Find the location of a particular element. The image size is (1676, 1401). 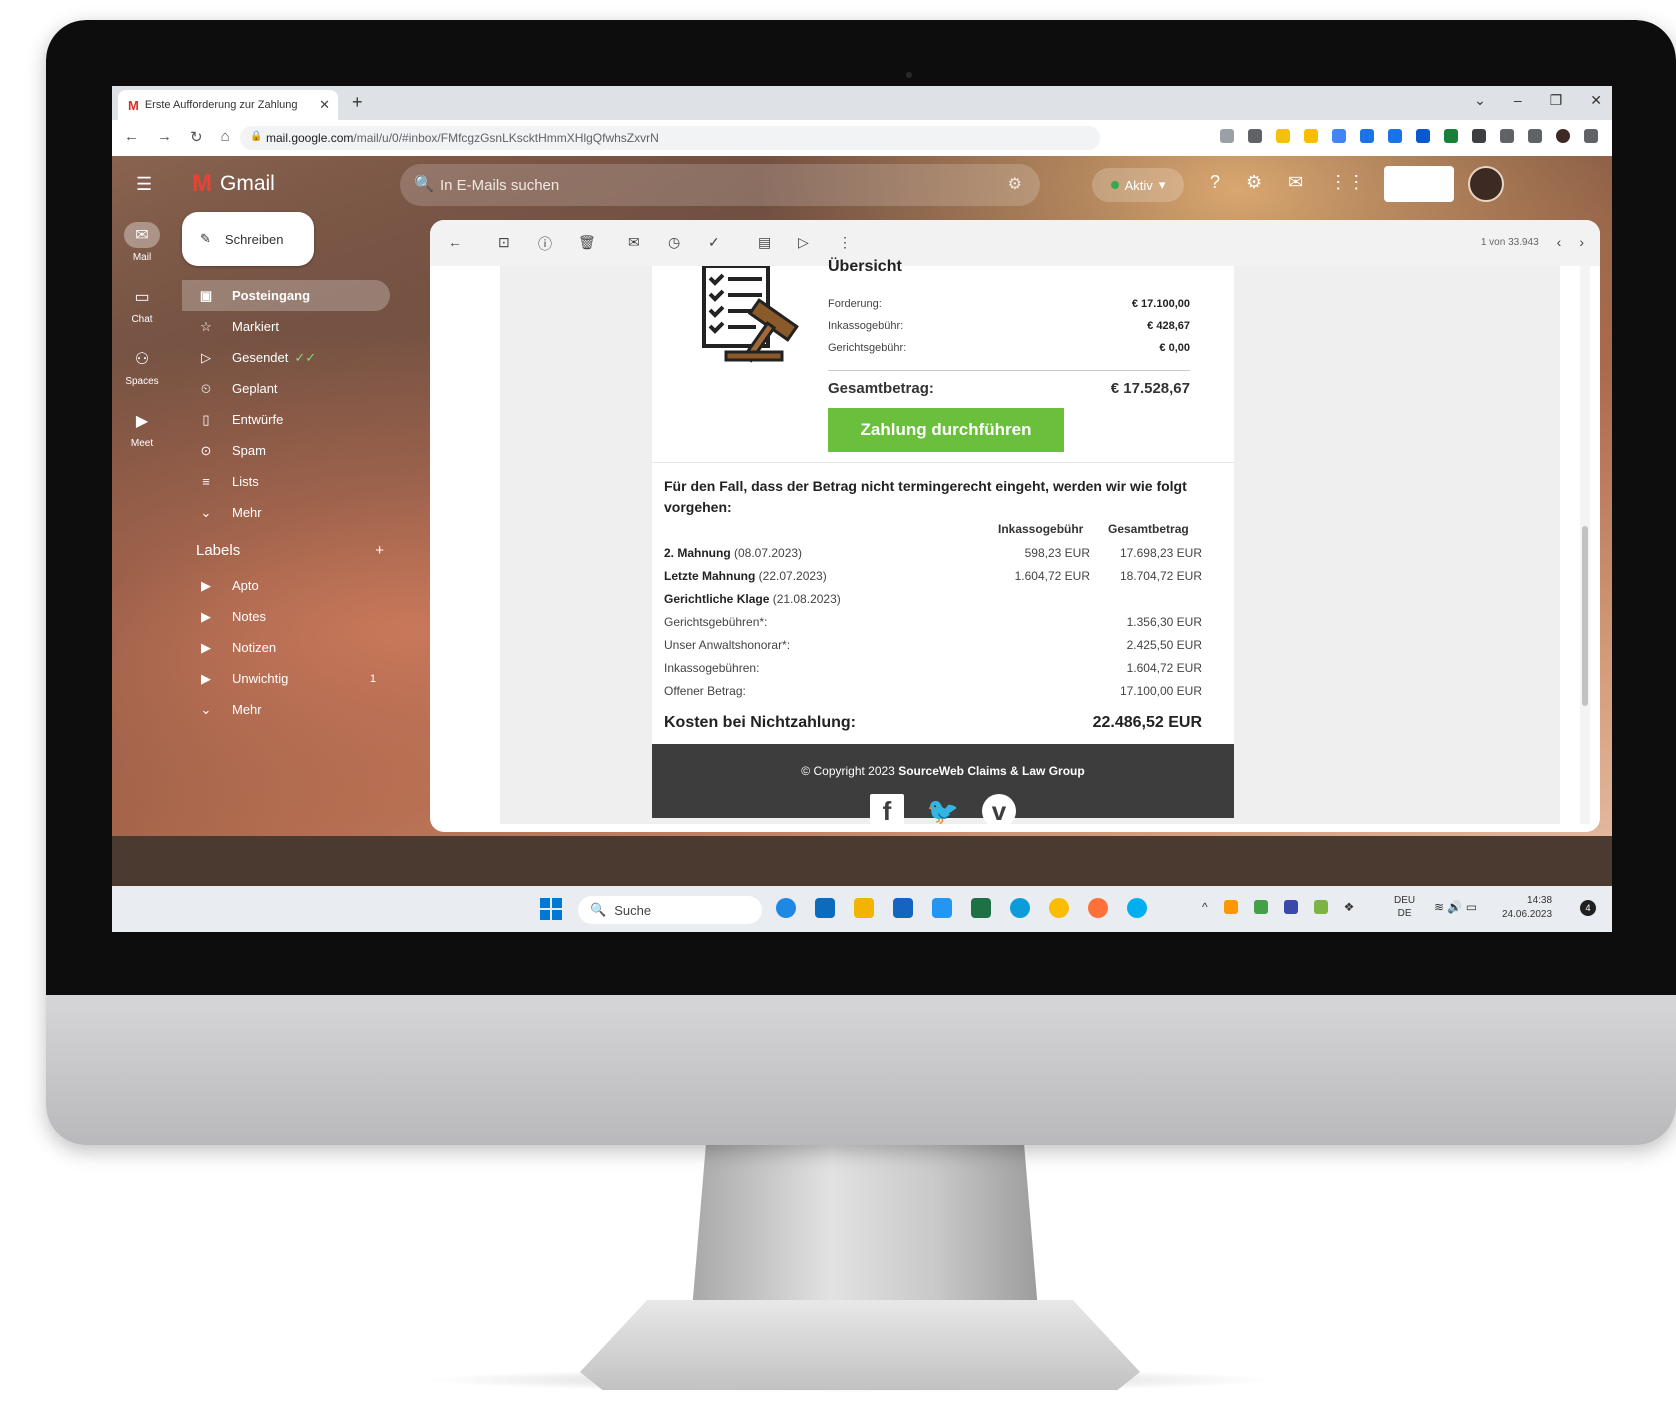

label-icon: ▷ is located at coordinates (803, 242).